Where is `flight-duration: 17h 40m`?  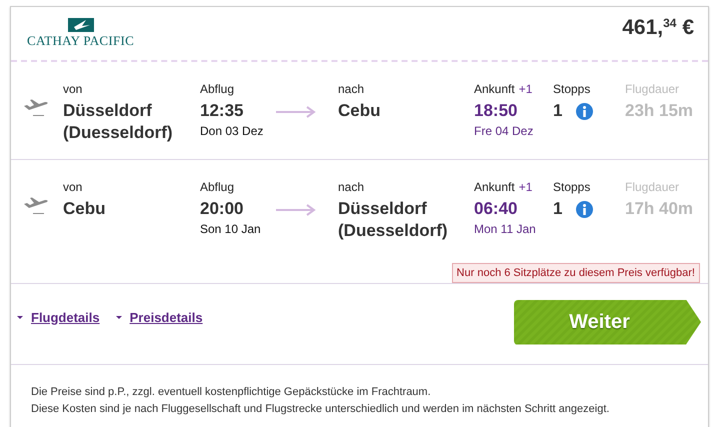
flight-duration: 17h 40m is located at coordinates (659, 209).